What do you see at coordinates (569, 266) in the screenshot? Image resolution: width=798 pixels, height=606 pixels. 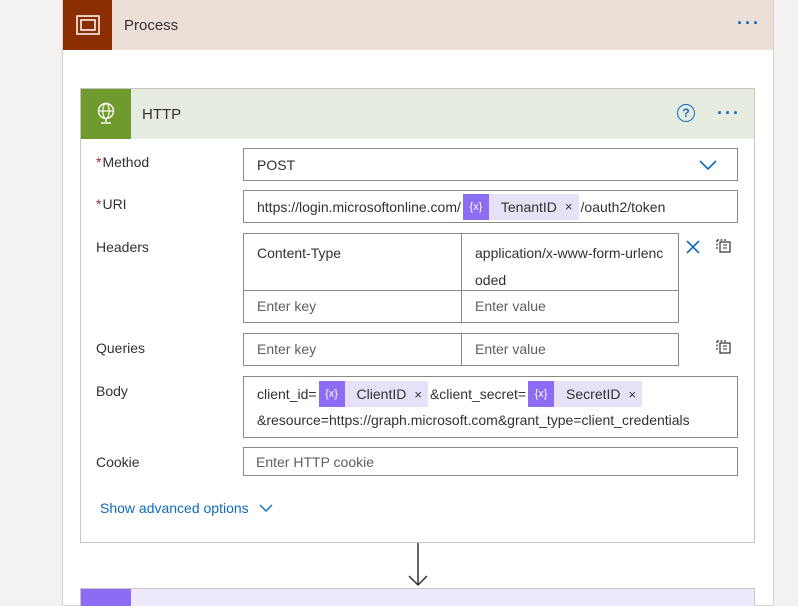 I see `header-value: application/x-www-form-urlencoded` at bounding box center [569, 266].